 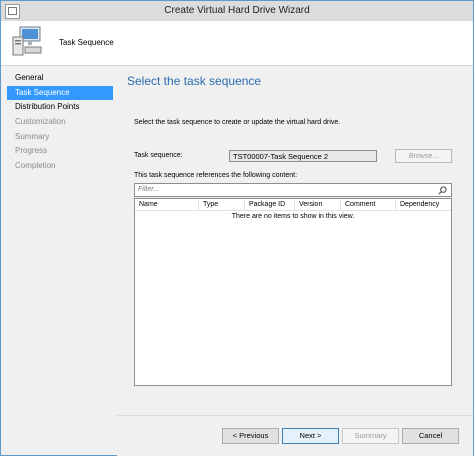 I want to click on nav-item-progress: Progress, so click(x=31, y=150).